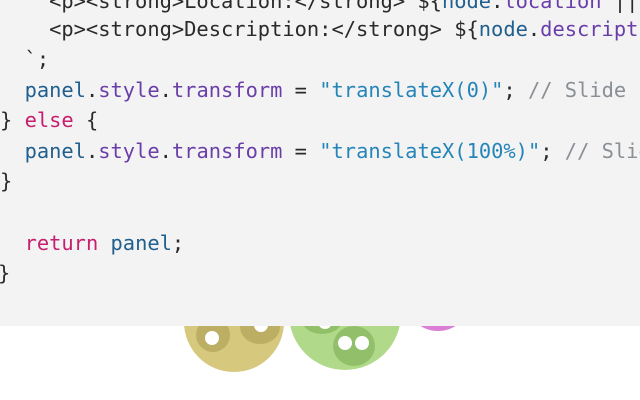  I want to click on code-keyword: return, so click(61, 243).